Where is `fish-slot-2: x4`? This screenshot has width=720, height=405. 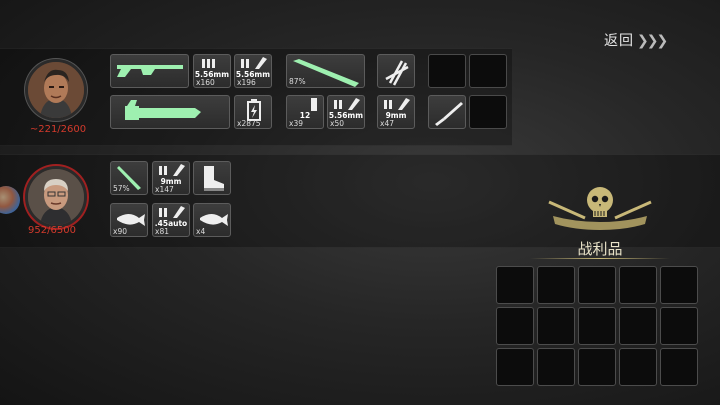
fish-slot-2: x4 is located at coordinates (212, 220).